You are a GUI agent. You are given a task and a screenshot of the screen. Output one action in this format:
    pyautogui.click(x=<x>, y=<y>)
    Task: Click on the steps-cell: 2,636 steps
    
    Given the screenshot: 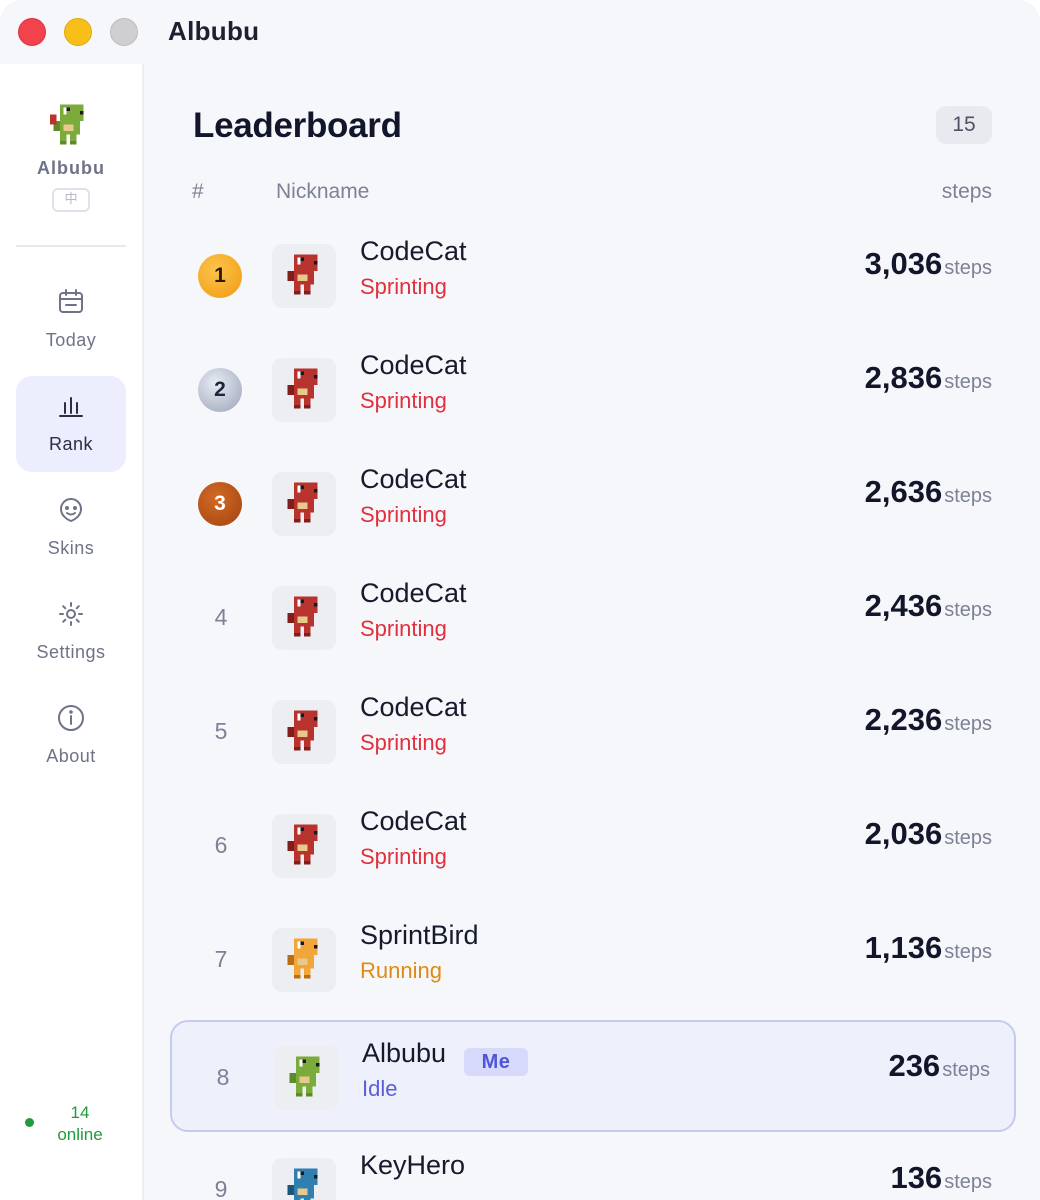 What is the action you would take?
    pyautogui.click(x=928, y=492)
    